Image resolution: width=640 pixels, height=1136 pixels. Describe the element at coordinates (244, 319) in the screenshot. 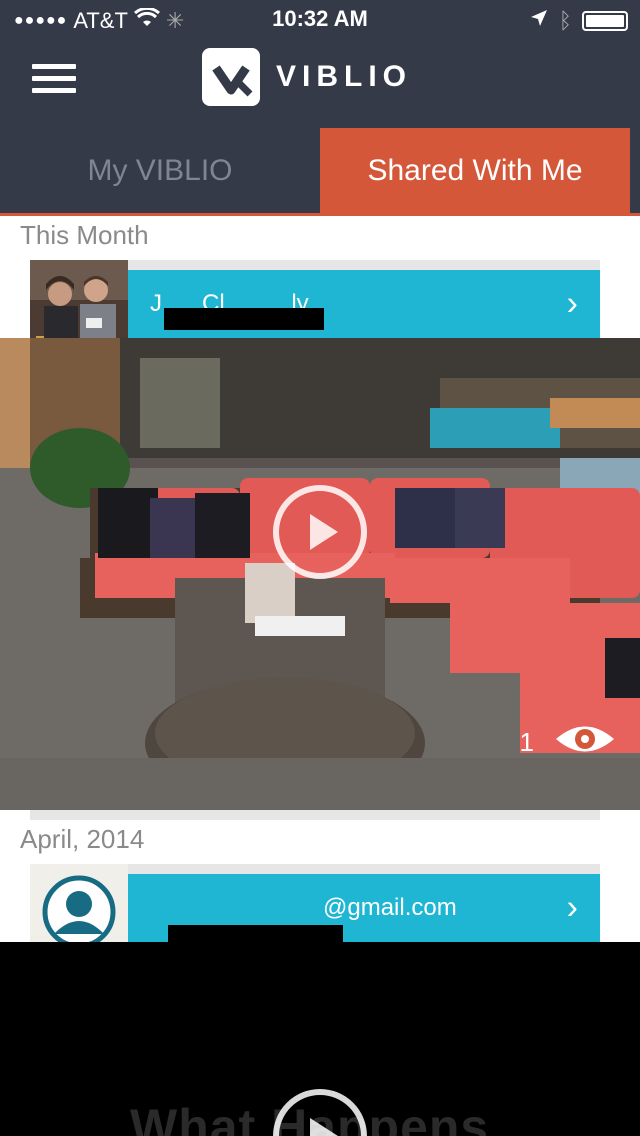

I see `redaction-box` at that location.